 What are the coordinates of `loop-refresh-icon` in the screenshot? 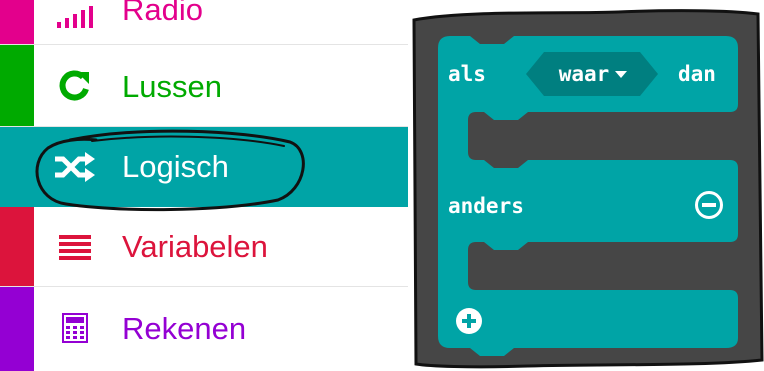 It's located at (75, 86).